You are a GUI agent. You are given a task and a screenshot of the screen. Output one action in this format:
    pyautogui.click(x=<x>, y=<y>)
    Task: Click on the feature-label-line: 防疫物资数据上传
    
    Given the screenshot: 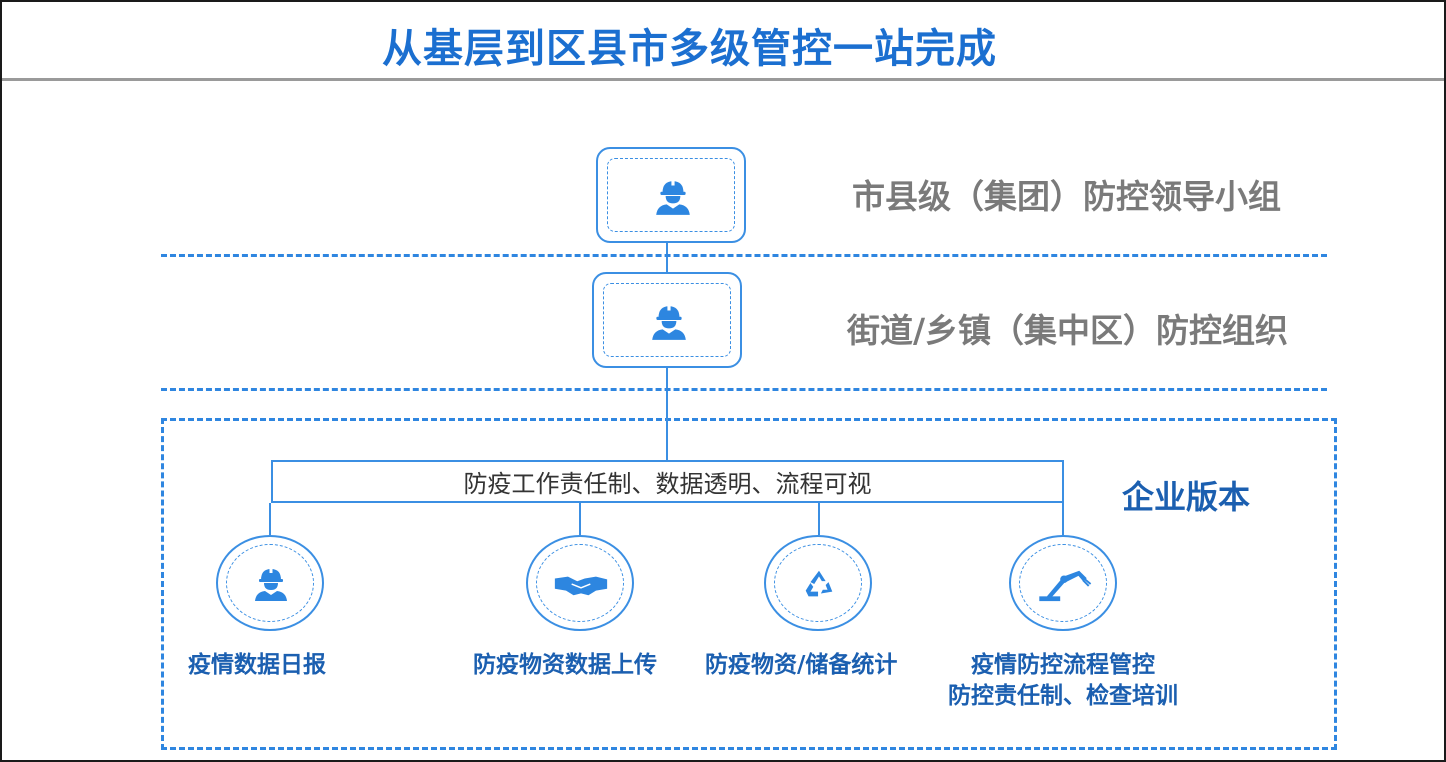 What is the action you would take?
    pyautogui.click(x=565, y=665)
    